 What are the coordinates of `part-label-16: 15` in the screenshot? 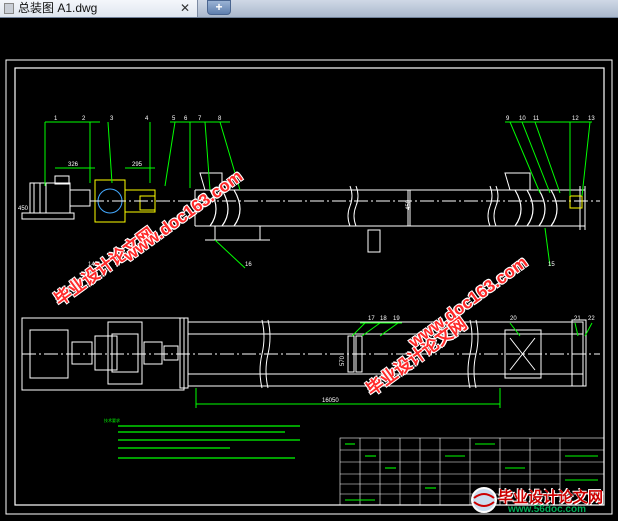 It's located at (551, 265).